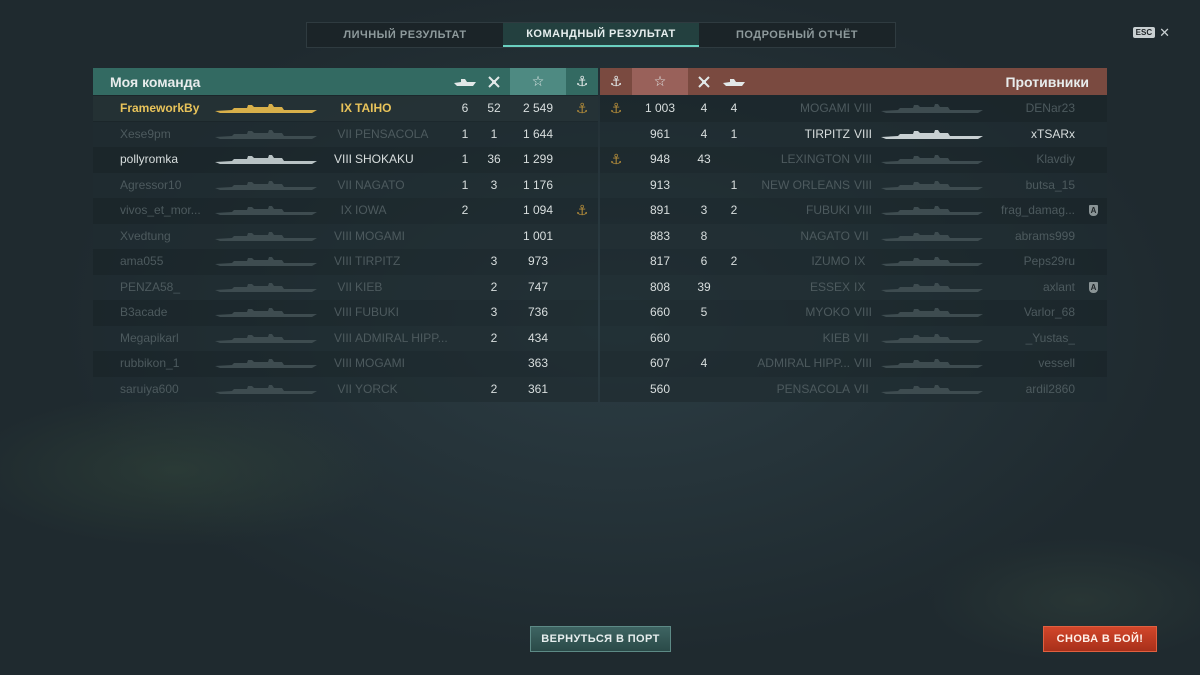  Describe the element at coordinates (149, 159) in the screenshot. I see `player-name: pollyromka` at that location.